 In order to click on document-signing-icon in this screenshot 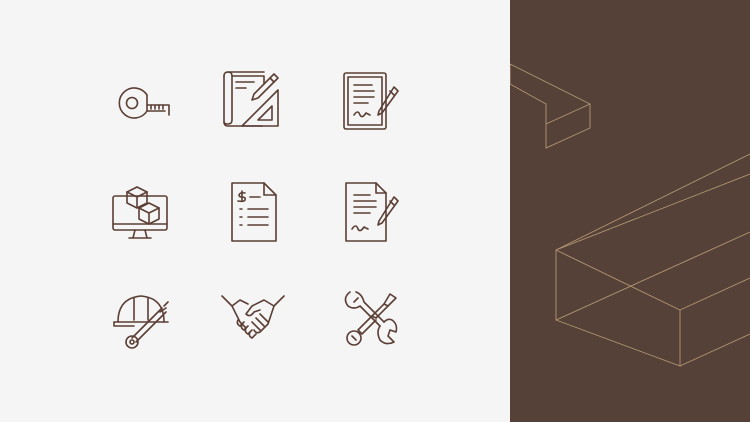, I will do `click(369, 212)`.